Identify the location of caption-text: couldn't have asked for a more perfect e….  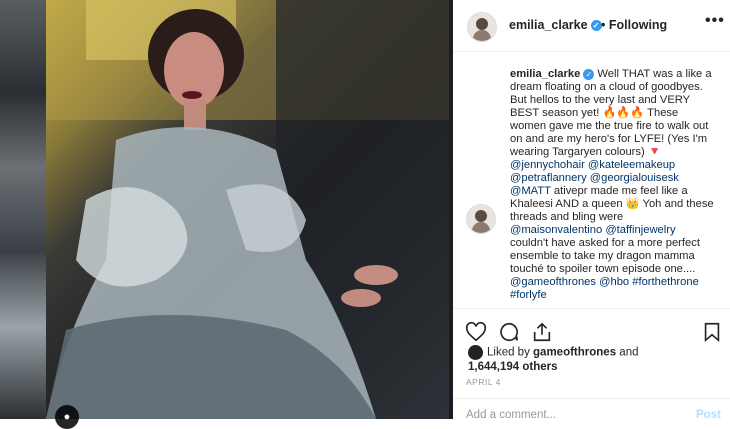
(605, 256).